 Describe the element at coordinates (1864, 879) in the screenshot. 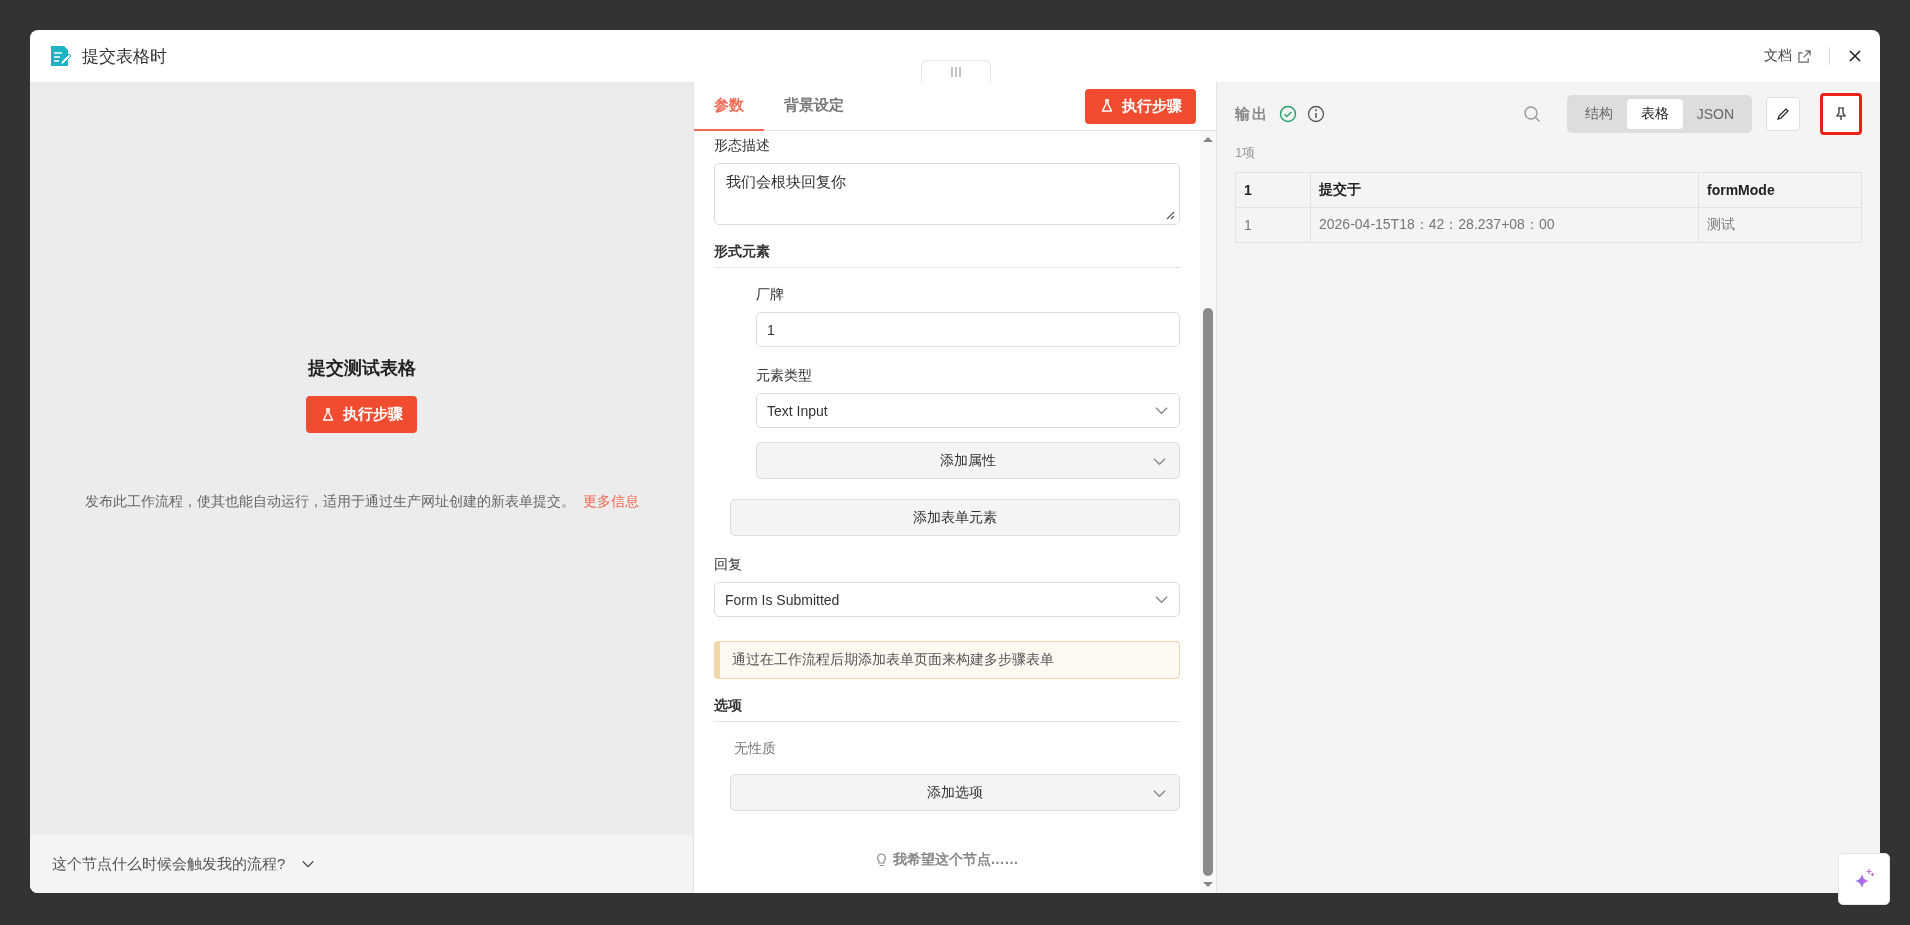

I see `assistant-button` at that location.